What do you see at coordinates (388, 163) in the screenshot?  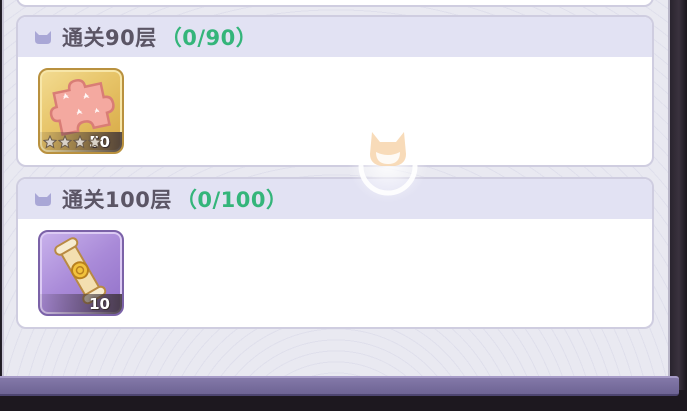 I see `cat-loading-icon` at bounding box center [388, 163].